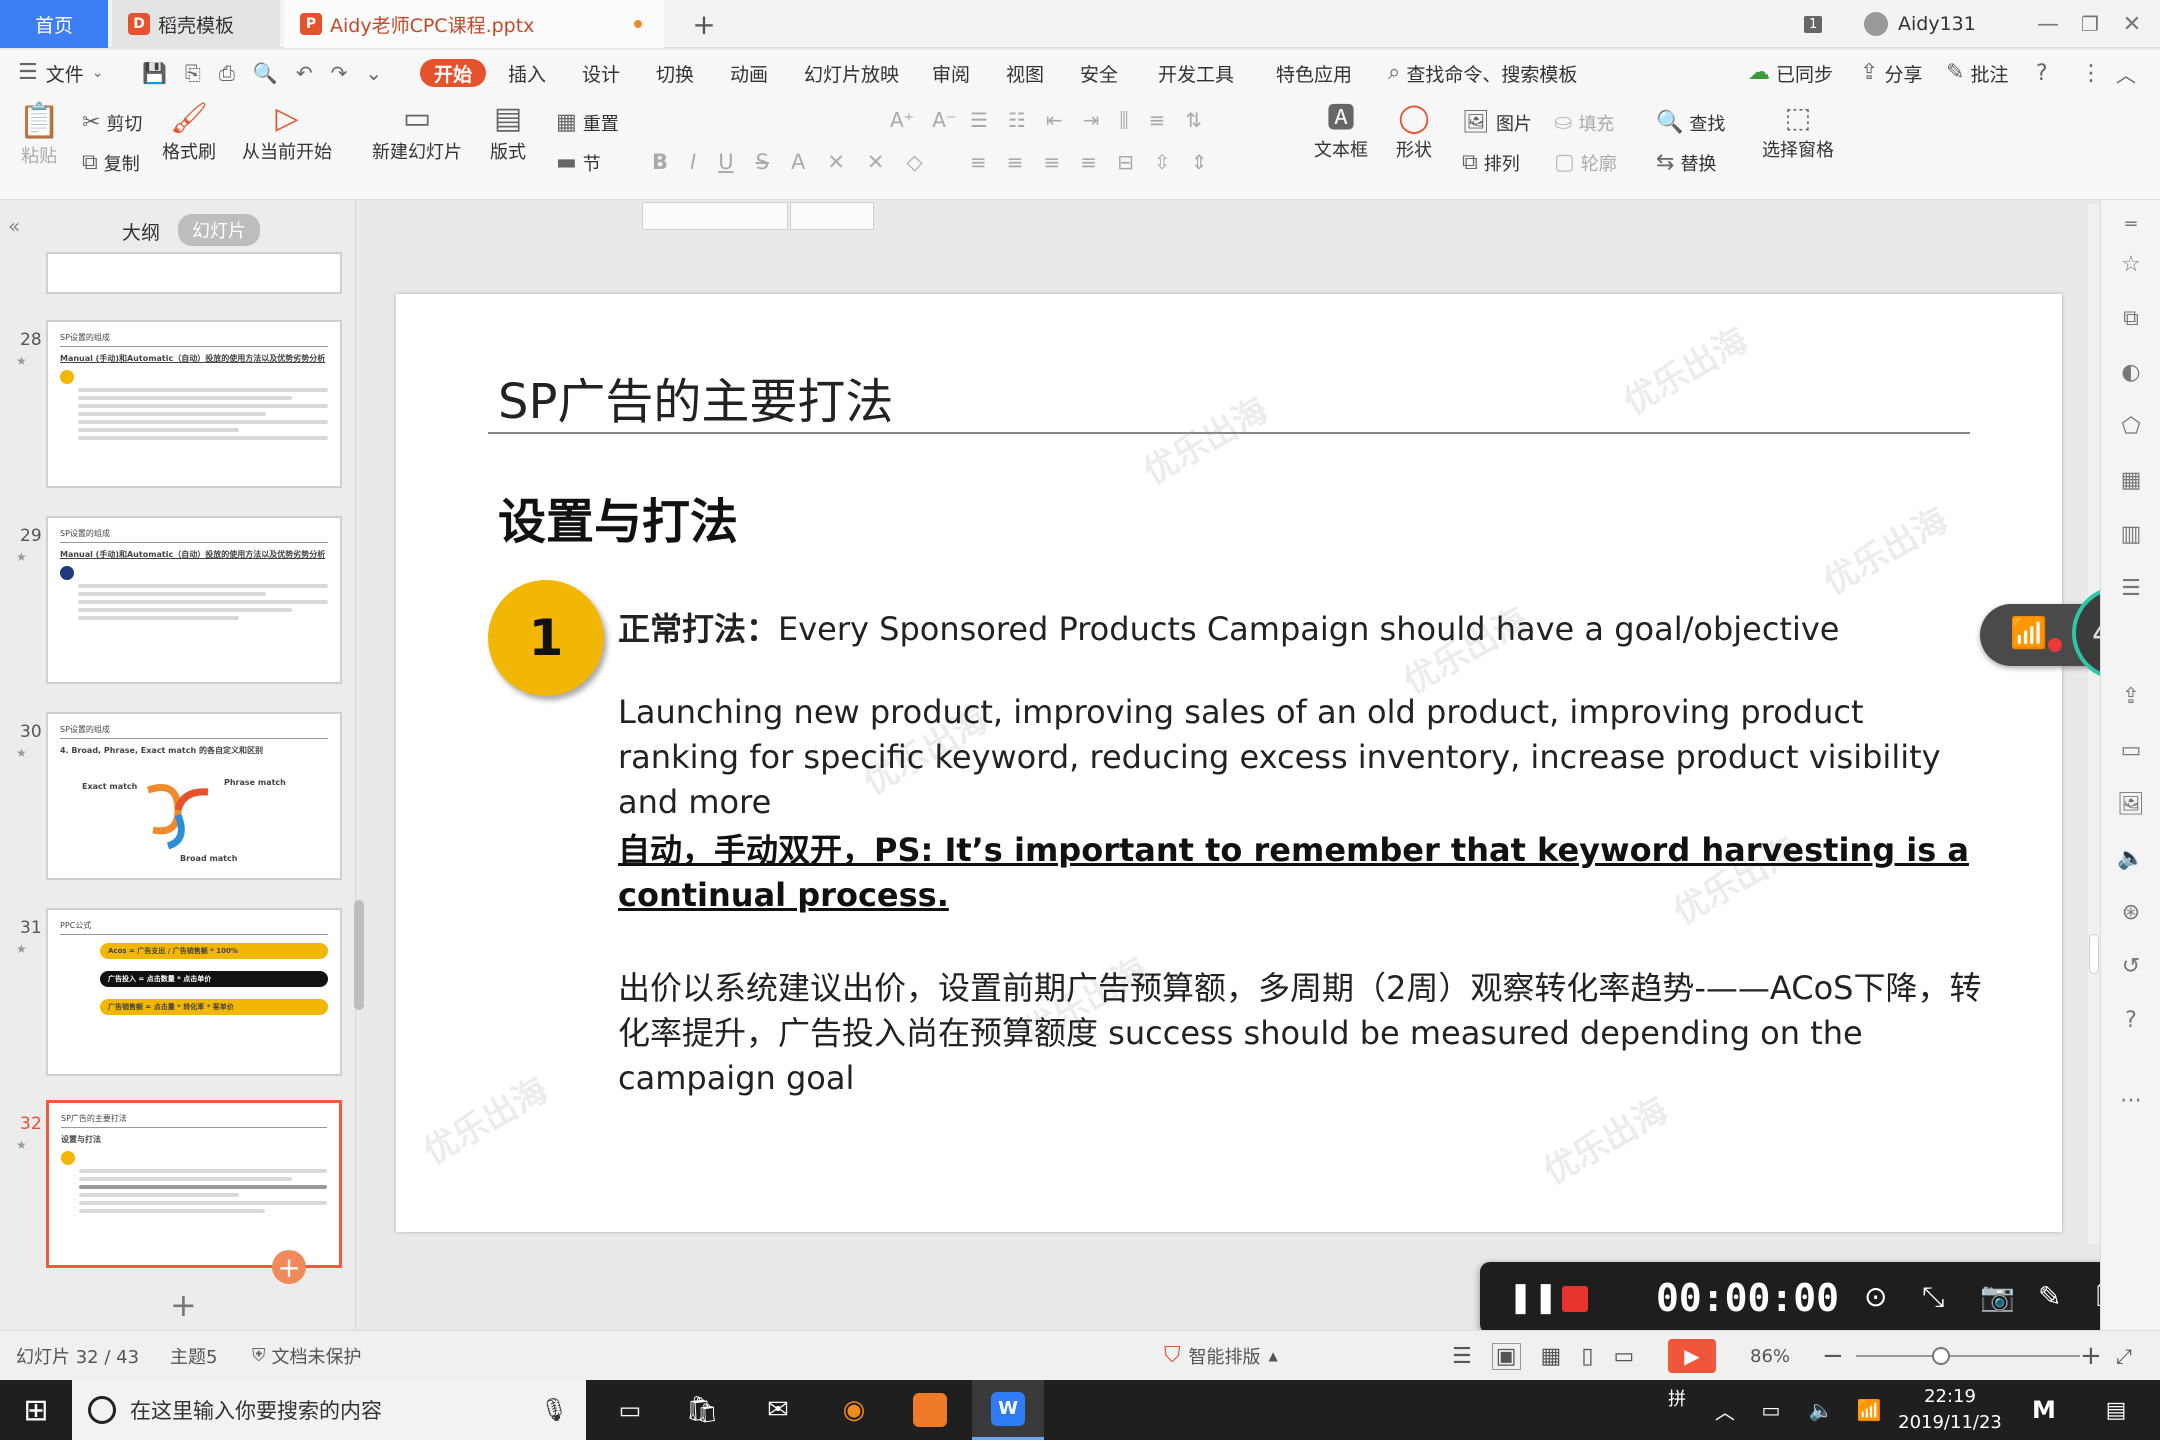 This screenshot has height=1440, width=2160. Describe the element at coordinates (1052, 162) in the screenshot. I see `align-right-icon: ≡` at that location.